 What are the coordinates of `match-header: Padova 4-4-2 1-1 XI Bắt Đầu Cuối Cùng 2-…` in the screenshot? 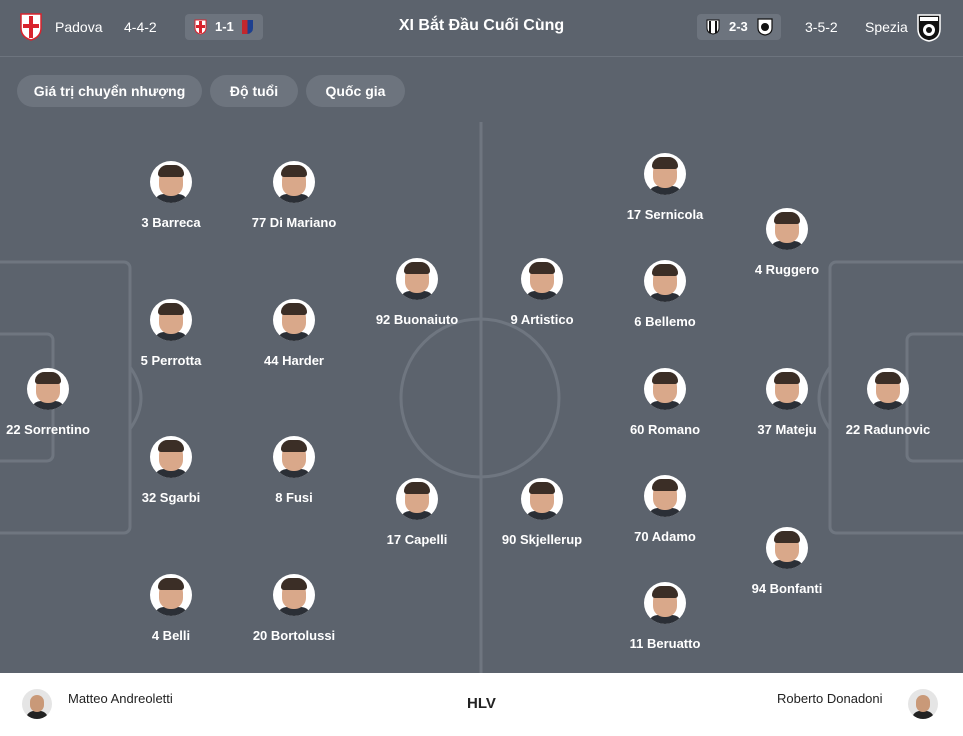 It's located at (481, 28).